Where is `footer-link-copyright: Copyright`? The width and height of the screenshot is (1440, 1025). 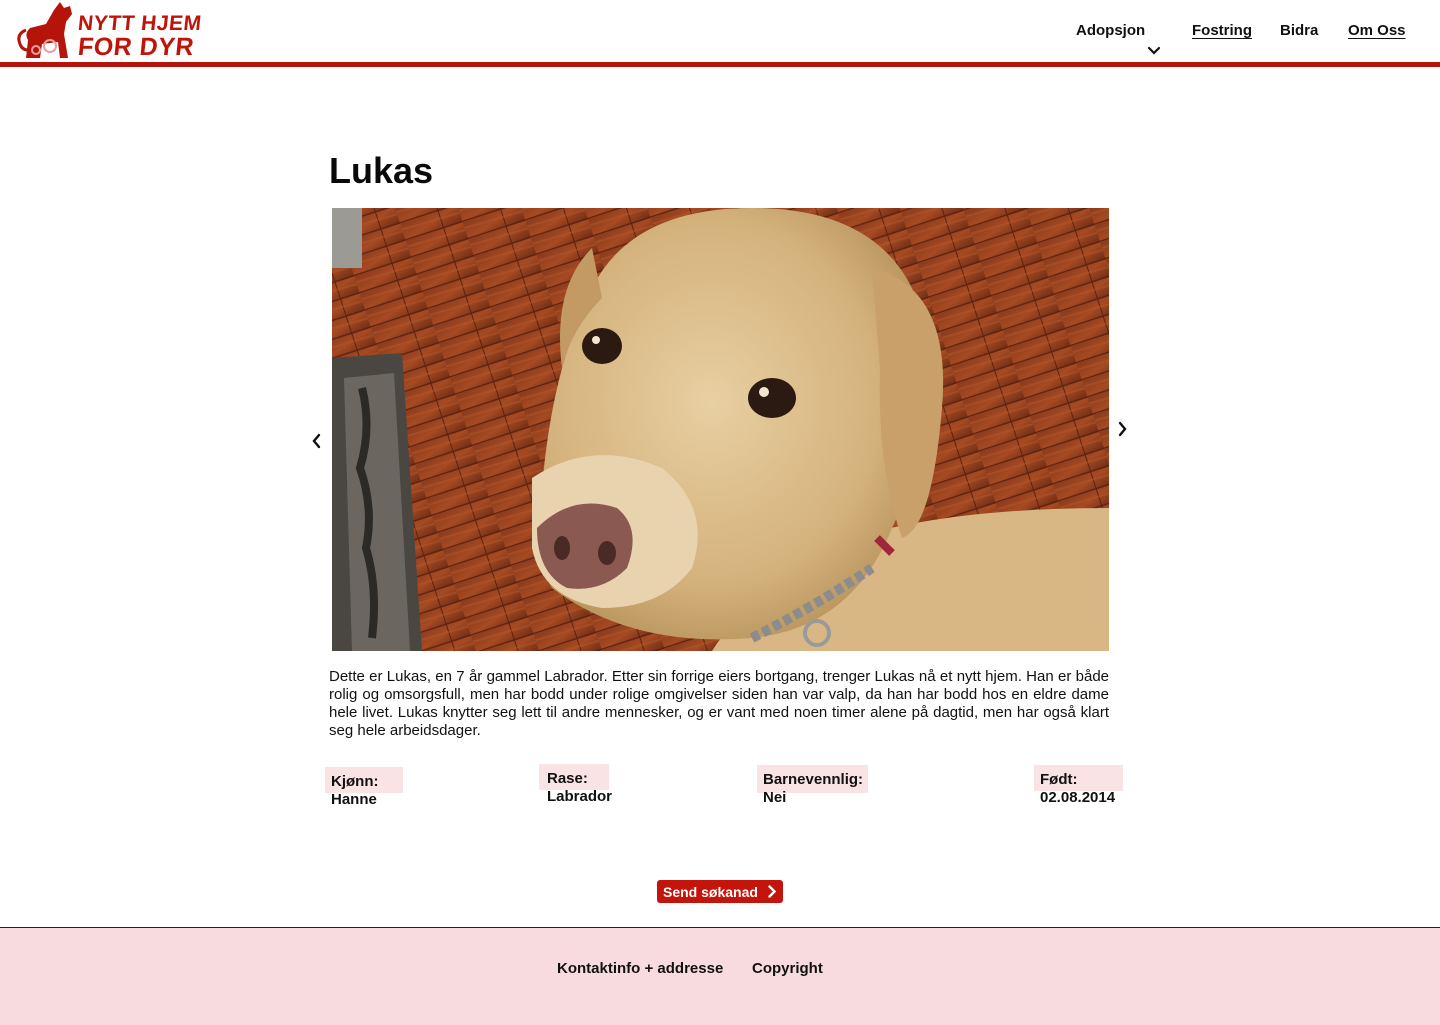 footer-link-copyright: Copyright is located at coordinates (787, 968).